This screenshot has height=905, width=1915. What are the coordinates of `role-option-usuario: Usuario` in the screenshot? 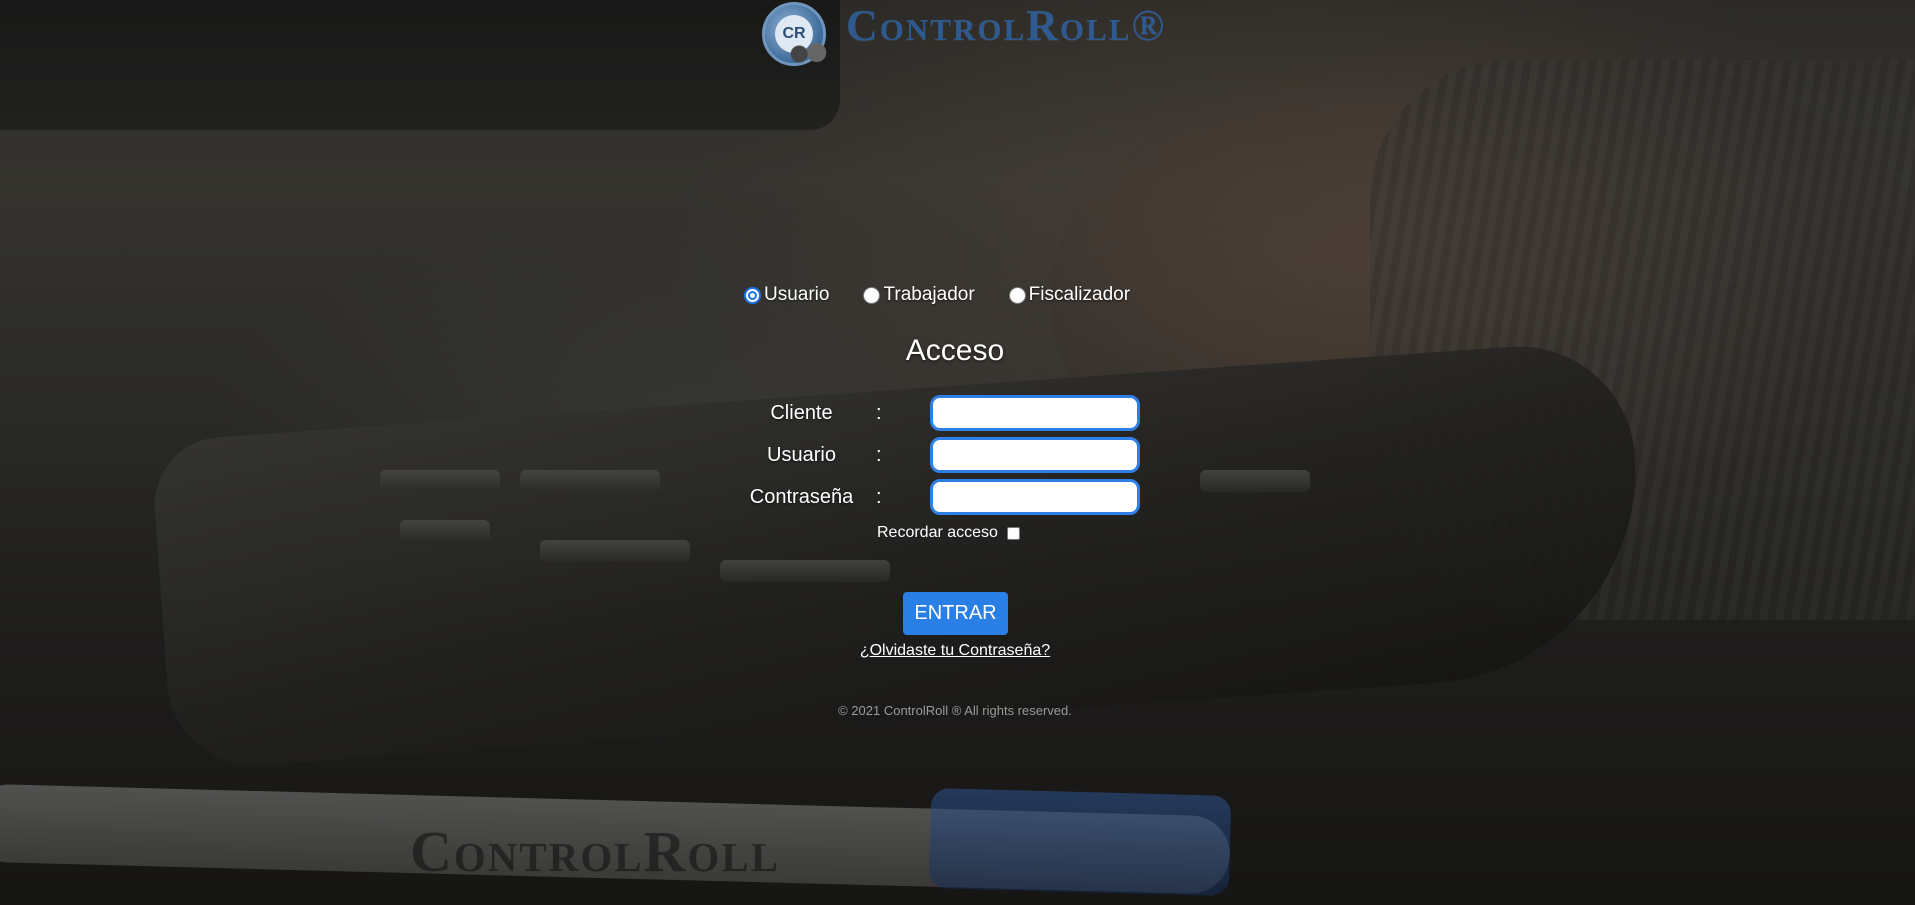 It's located at (786, 295).